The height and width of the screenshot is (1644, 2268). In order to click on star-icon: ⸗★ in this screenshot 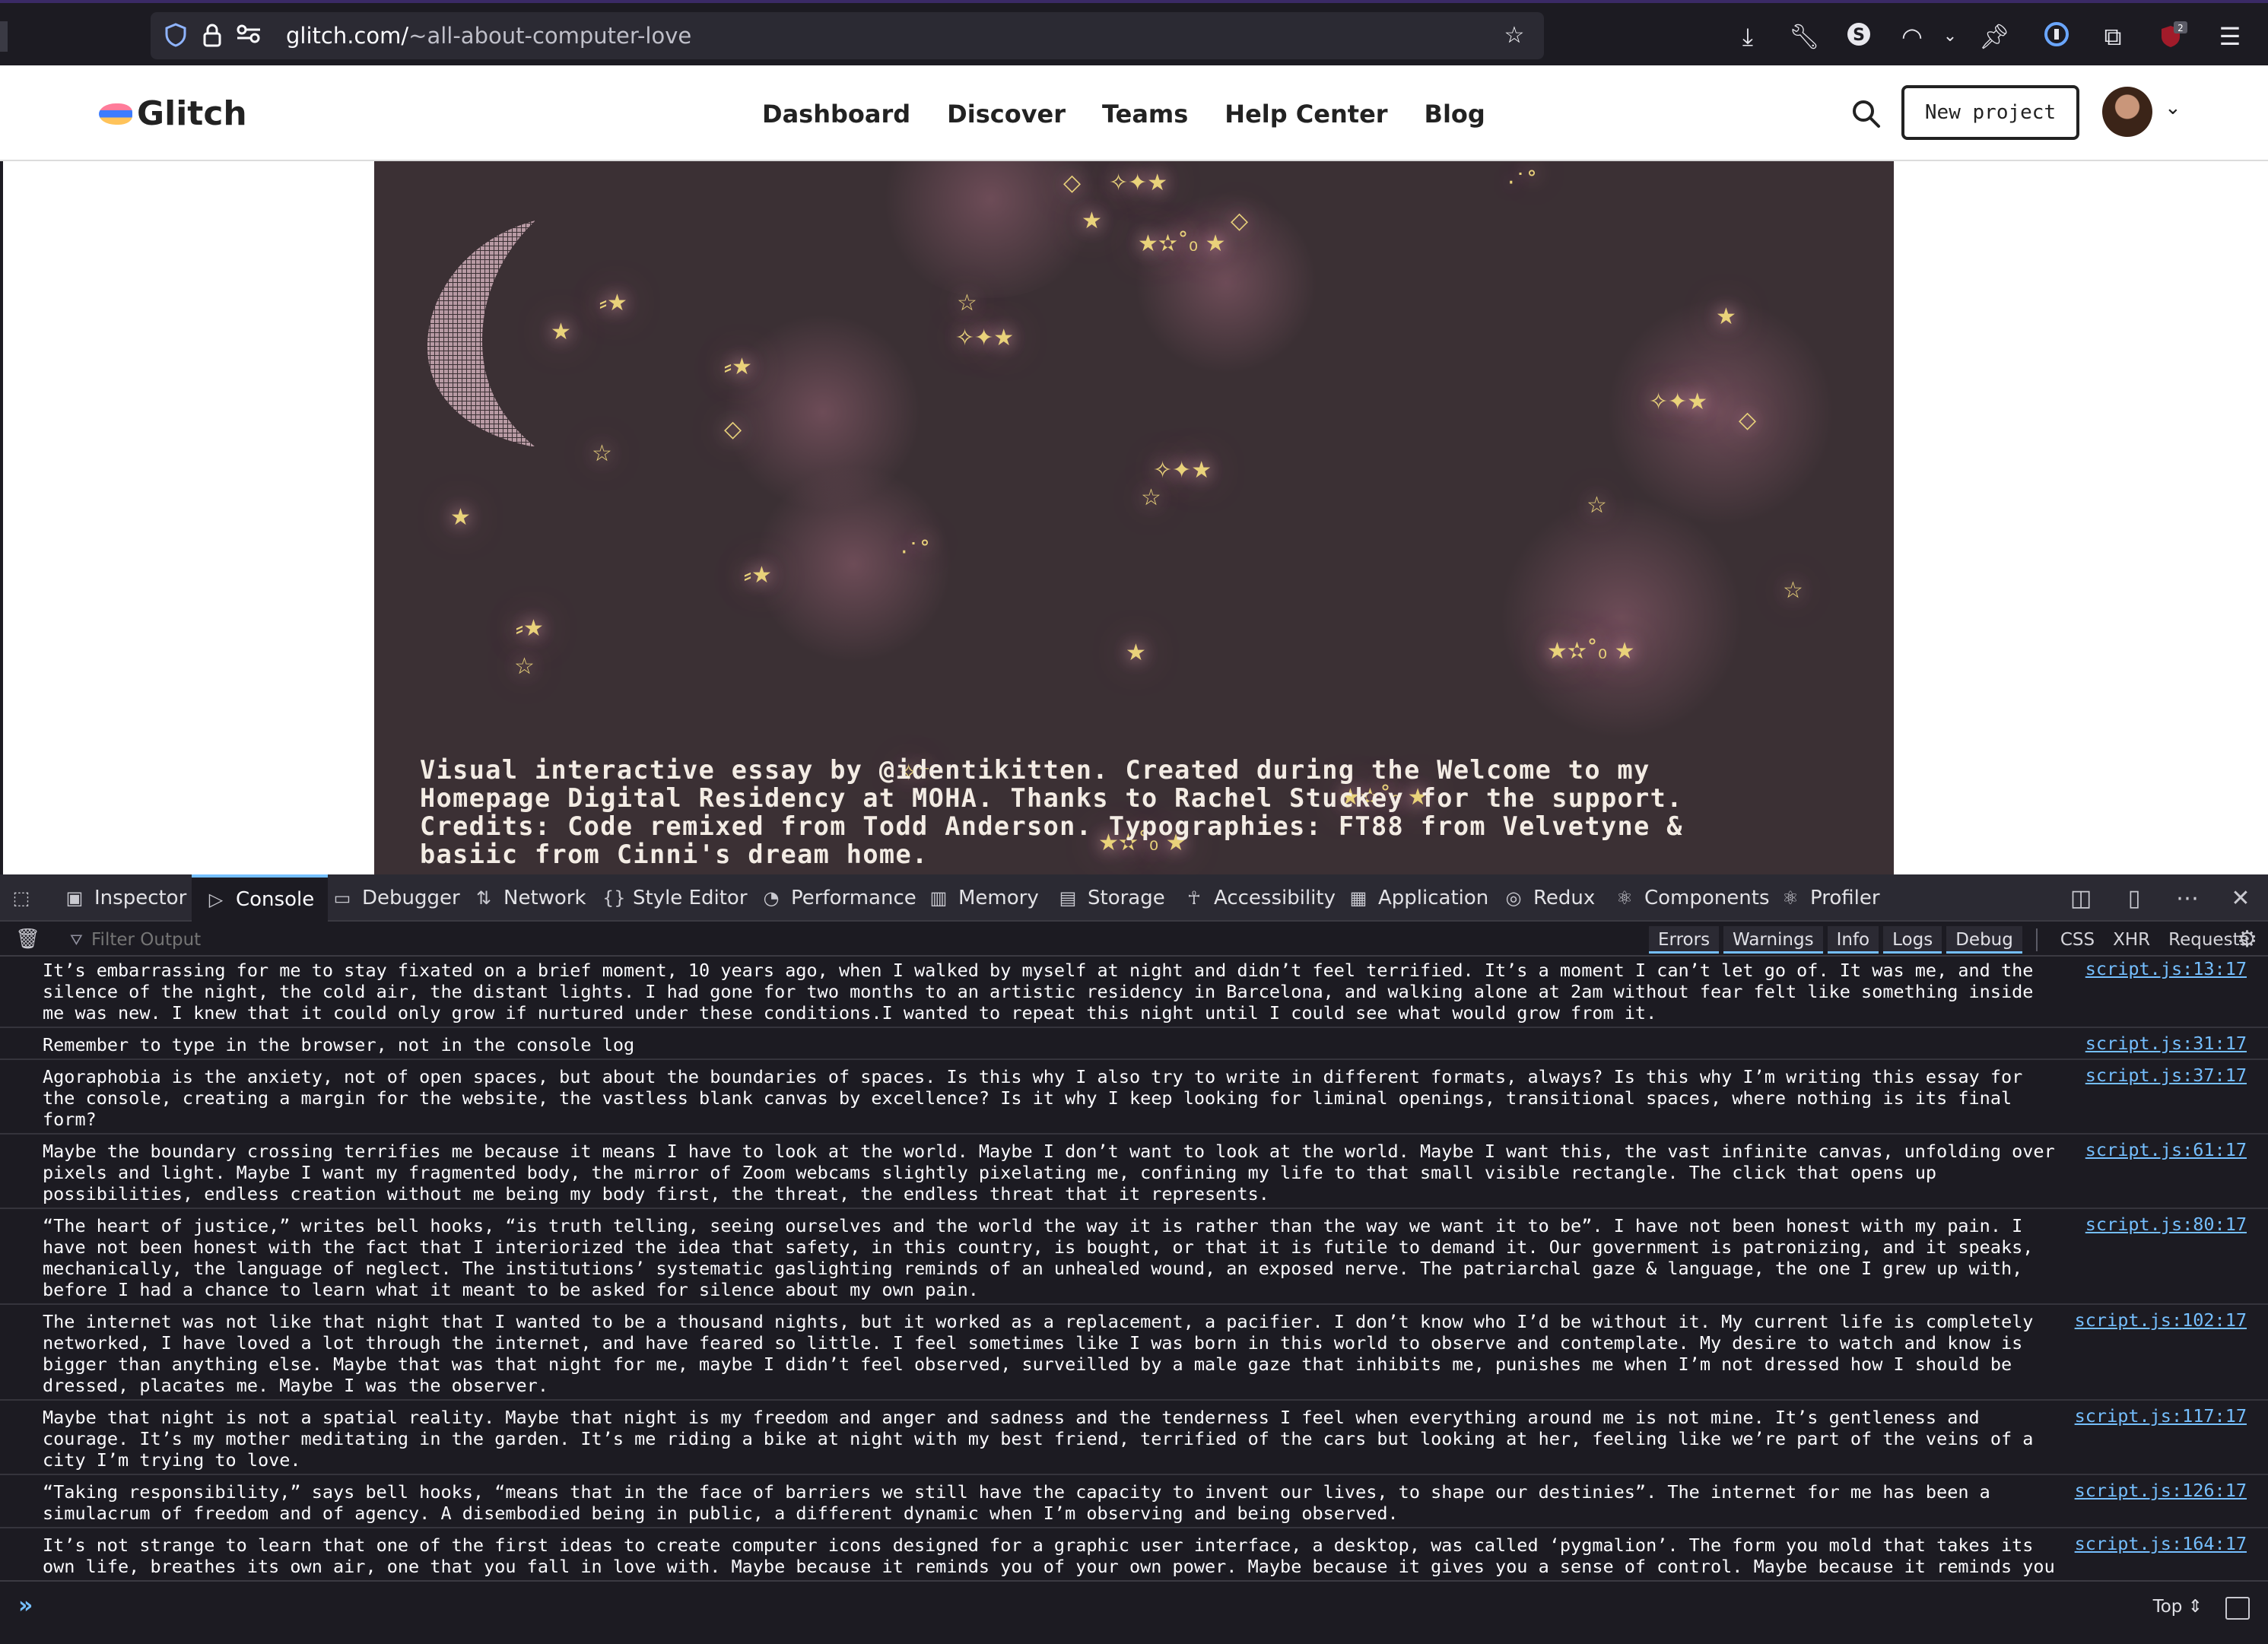, I will do `click(530, 628)`.